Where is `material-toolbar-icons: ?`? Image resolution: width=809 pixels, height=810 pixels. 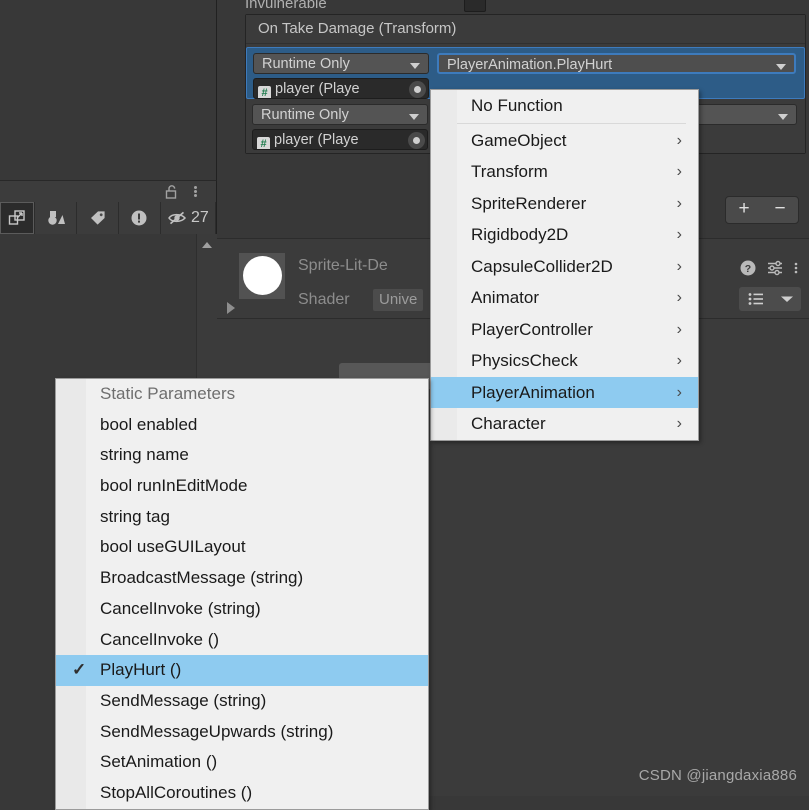 material-toolbar-icons: ? is located at coordinates (769, 268).